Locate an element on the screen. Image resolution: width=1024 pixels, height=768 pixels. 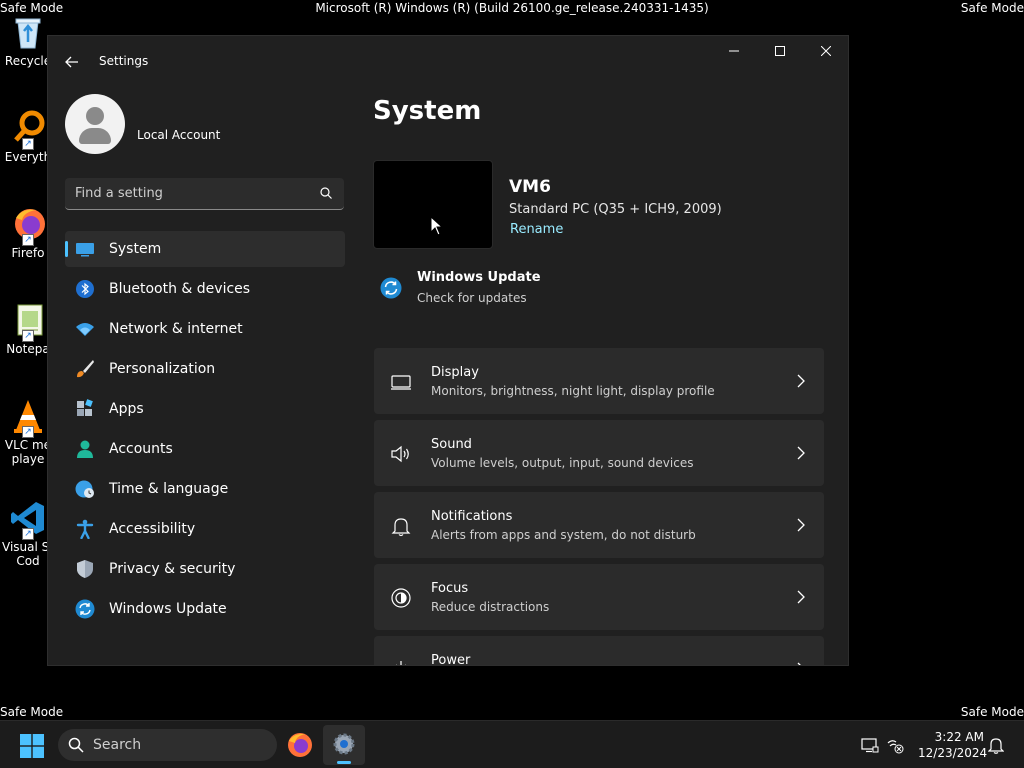
nav-item-label: Accounts is located at coordinates (141, 449).